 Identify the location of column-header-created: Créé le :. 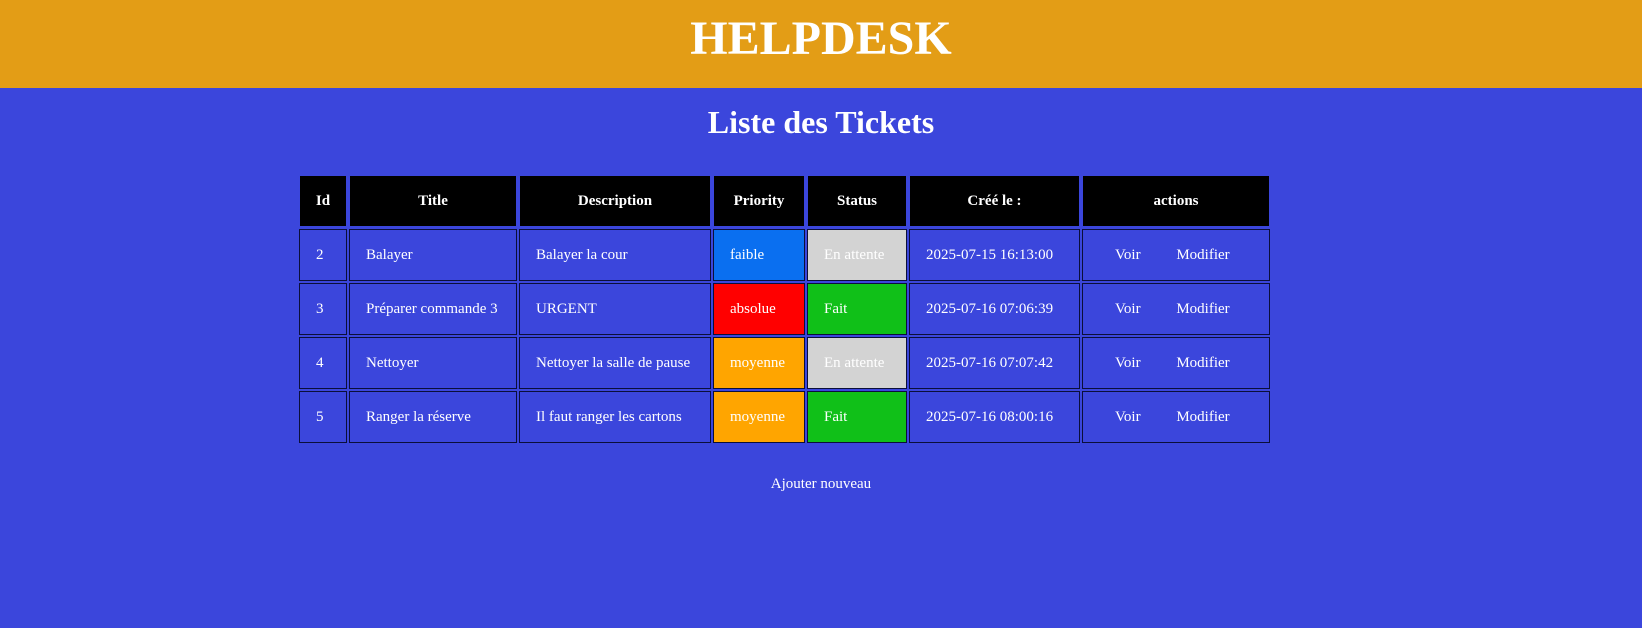
(994, 201).